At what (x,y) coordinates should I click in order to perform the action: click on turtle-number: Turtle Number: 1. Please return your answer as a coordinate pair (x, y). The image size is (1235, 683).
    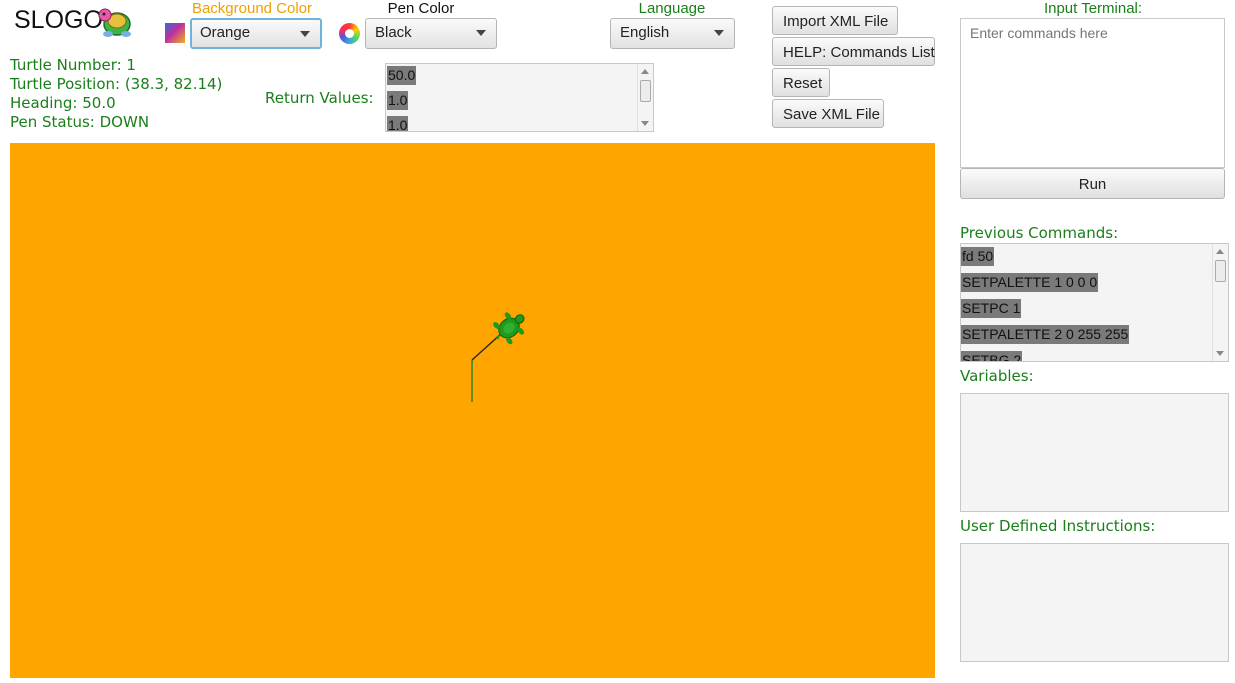
    Looking at the image, I should click on (73, 65).